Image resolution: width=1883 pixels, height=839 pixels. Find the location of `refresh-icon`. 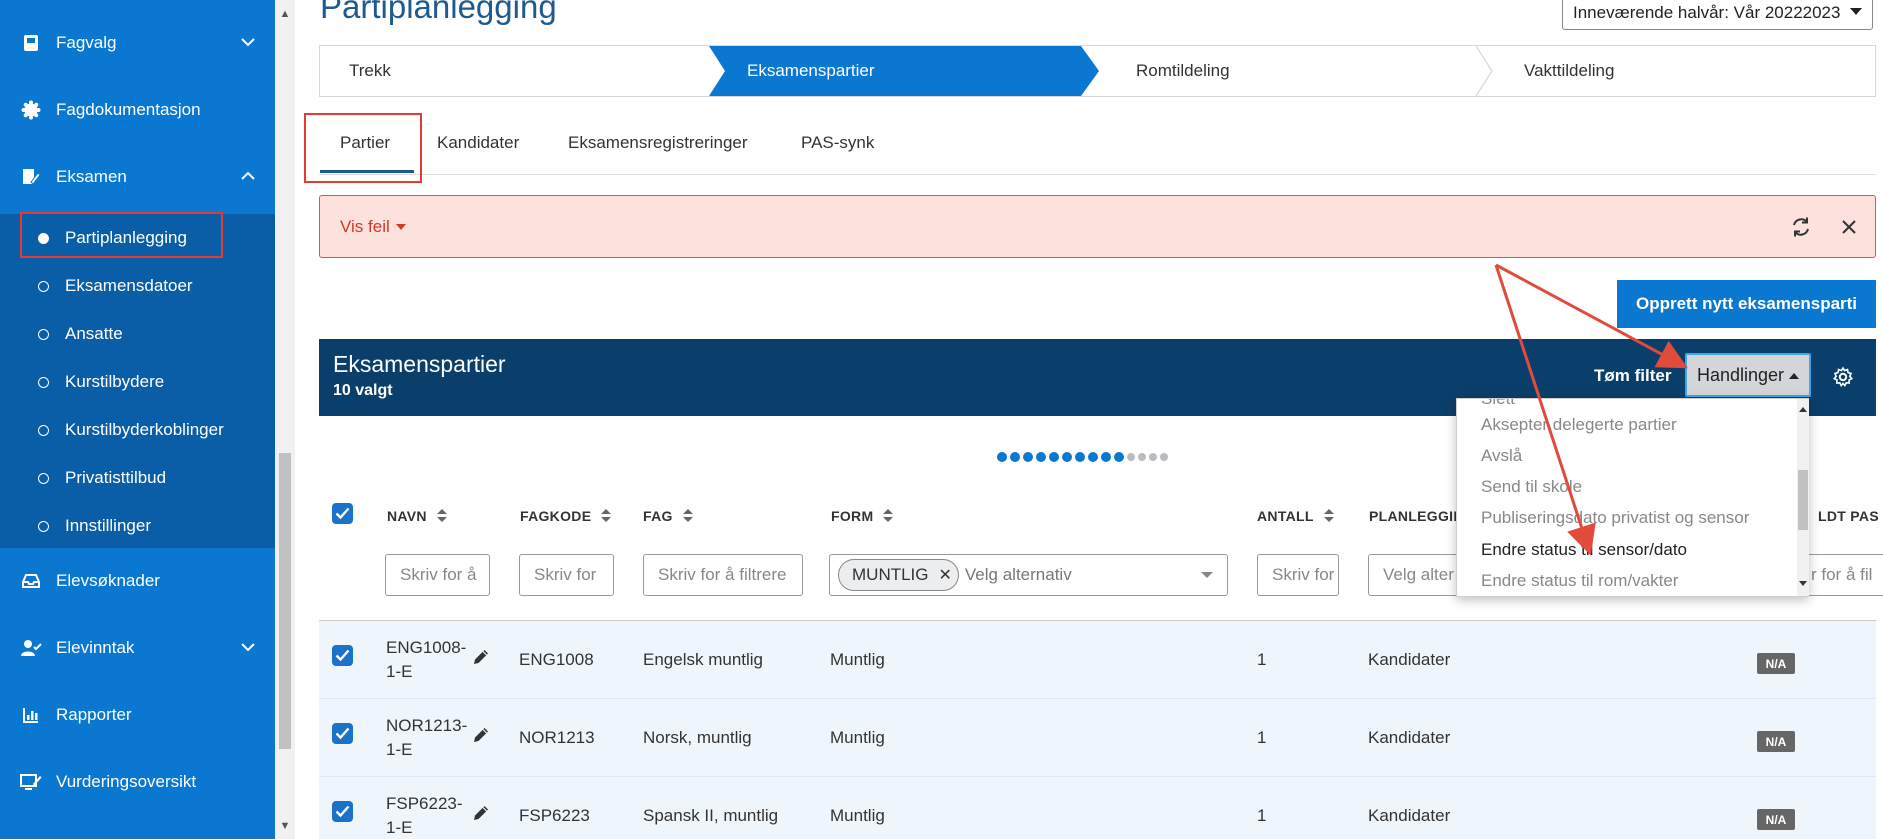

refresh-icon is located at coordinates (1801, 227).